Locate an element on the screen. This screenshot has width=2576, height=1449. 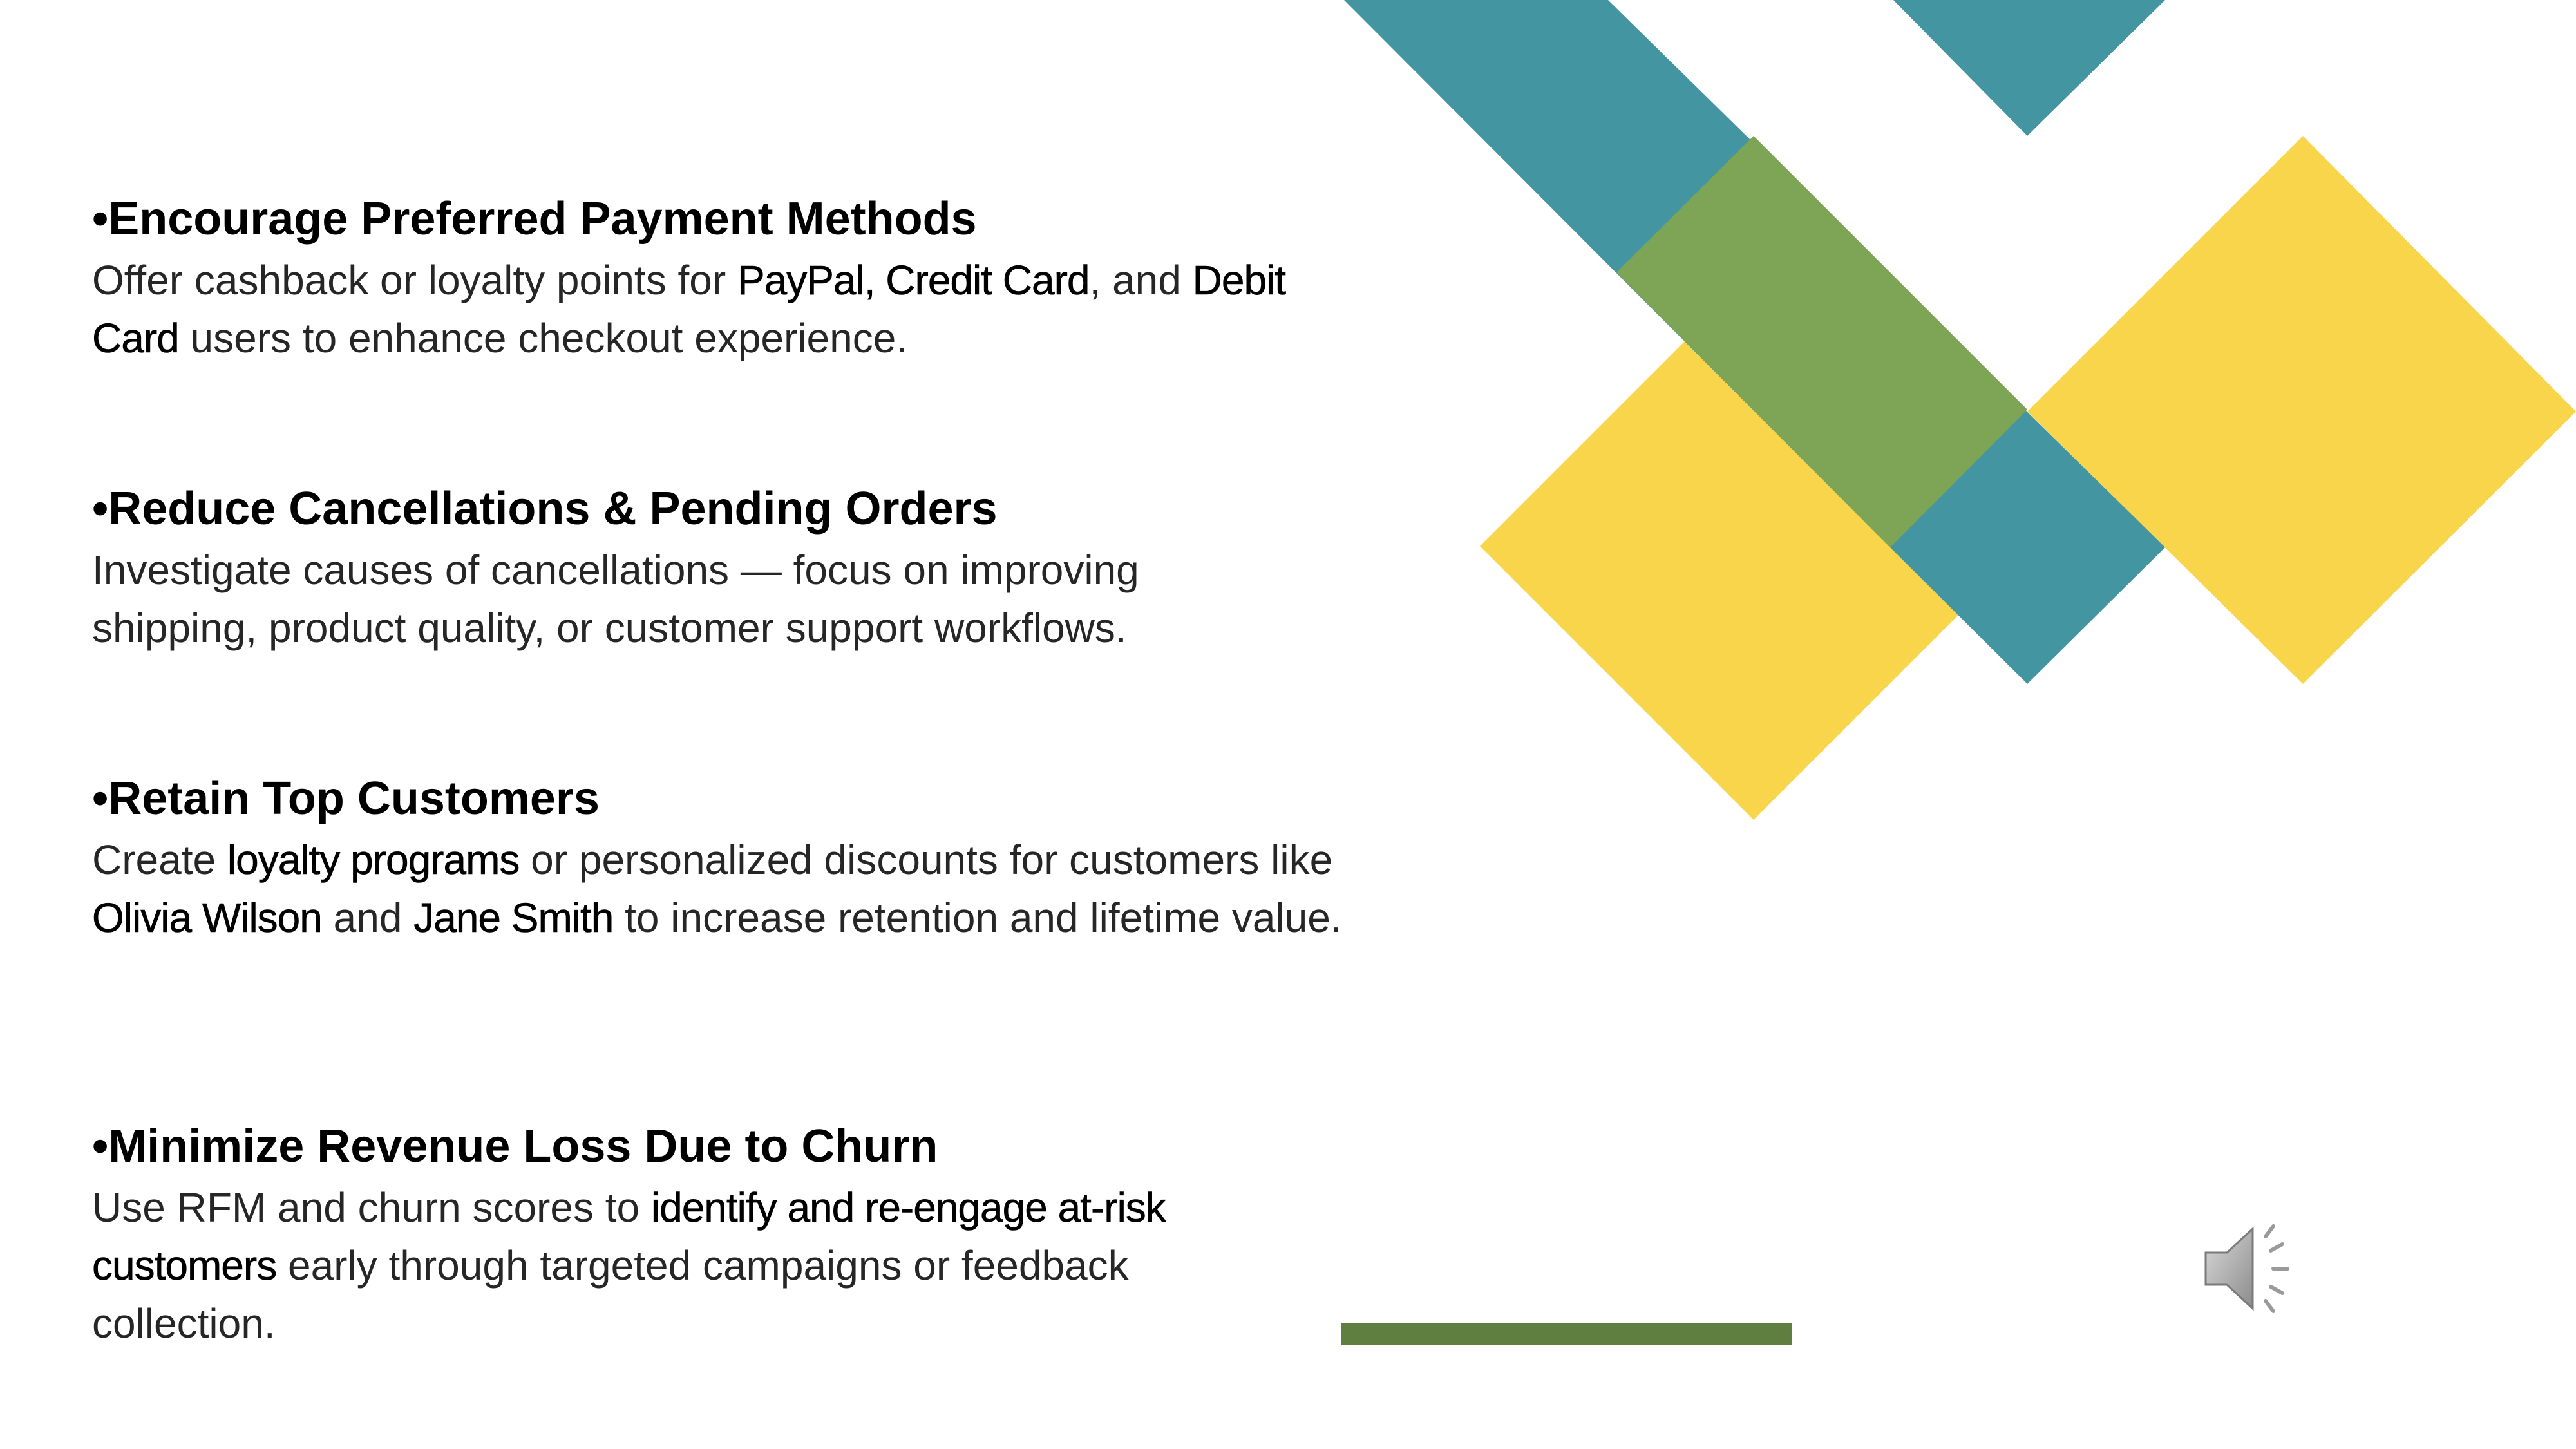
body-text: users to enhance checkout experience. is located at coordinates (543, 338).